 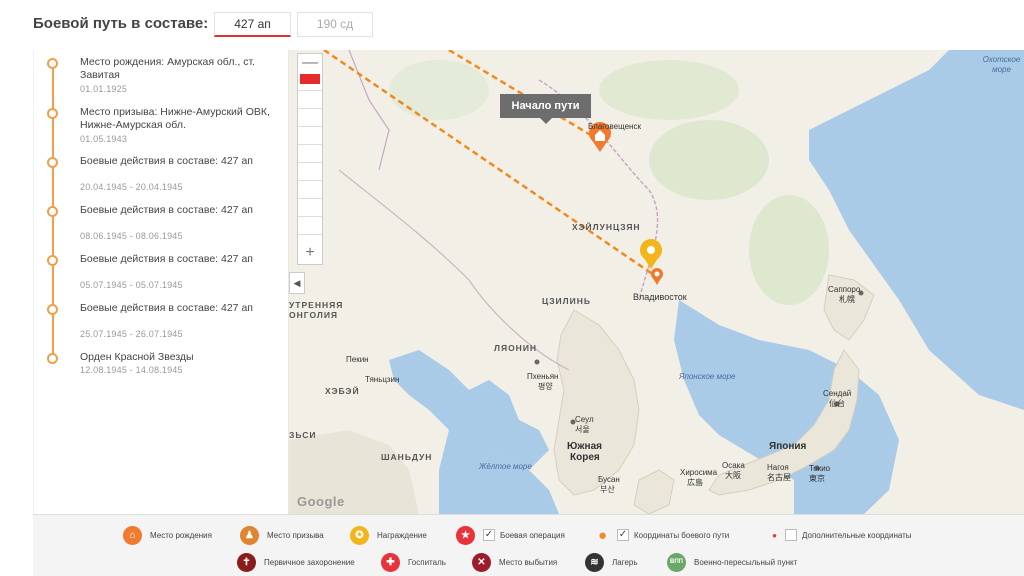 I want to click on legend-label: Первичное захоронение, so click(x=309, y=562).